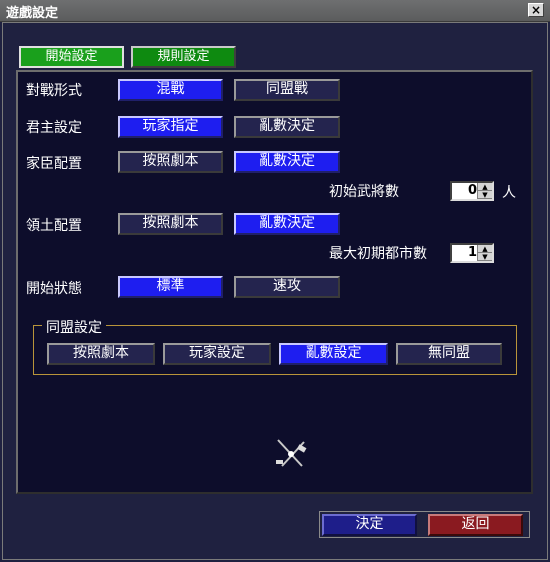 This screenshot has height=562, width=550. What do you see at coordinates (54, 226) in the screenshot?
I see `territory-placement-label: 領土配置` at bounding box center [54, 226].